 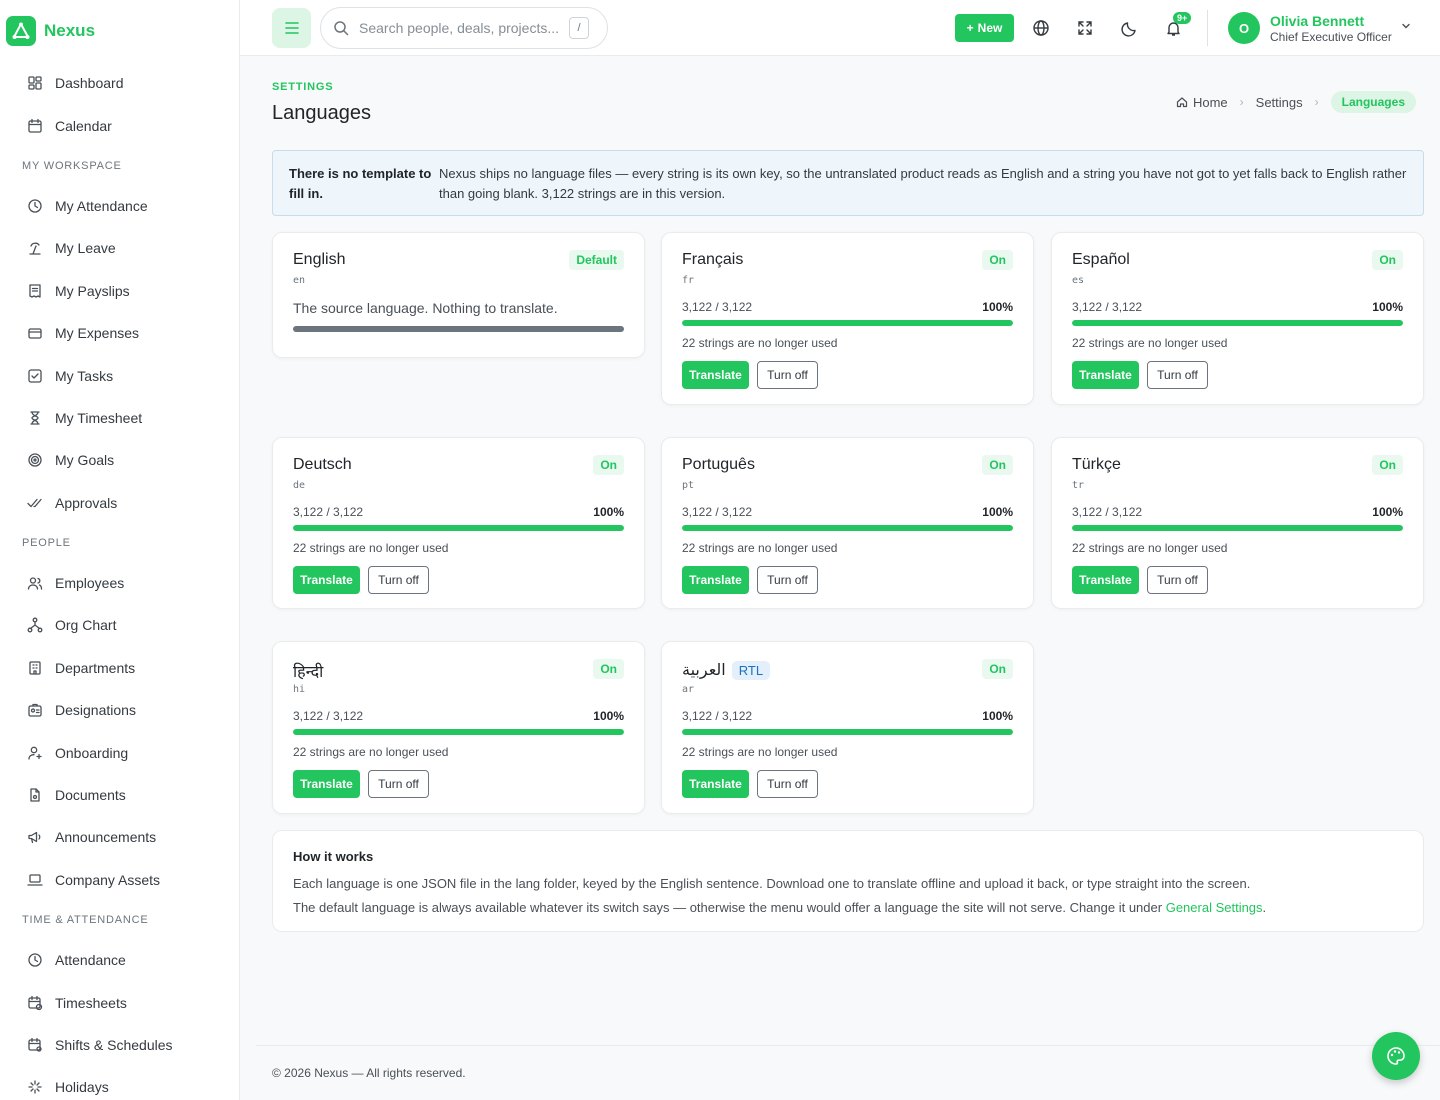 What do you see at coordinates (119, 1002) in the screenshot?
I see `sidebar-item-timesheets: Timesheets` at bounding box center [119, 1002].